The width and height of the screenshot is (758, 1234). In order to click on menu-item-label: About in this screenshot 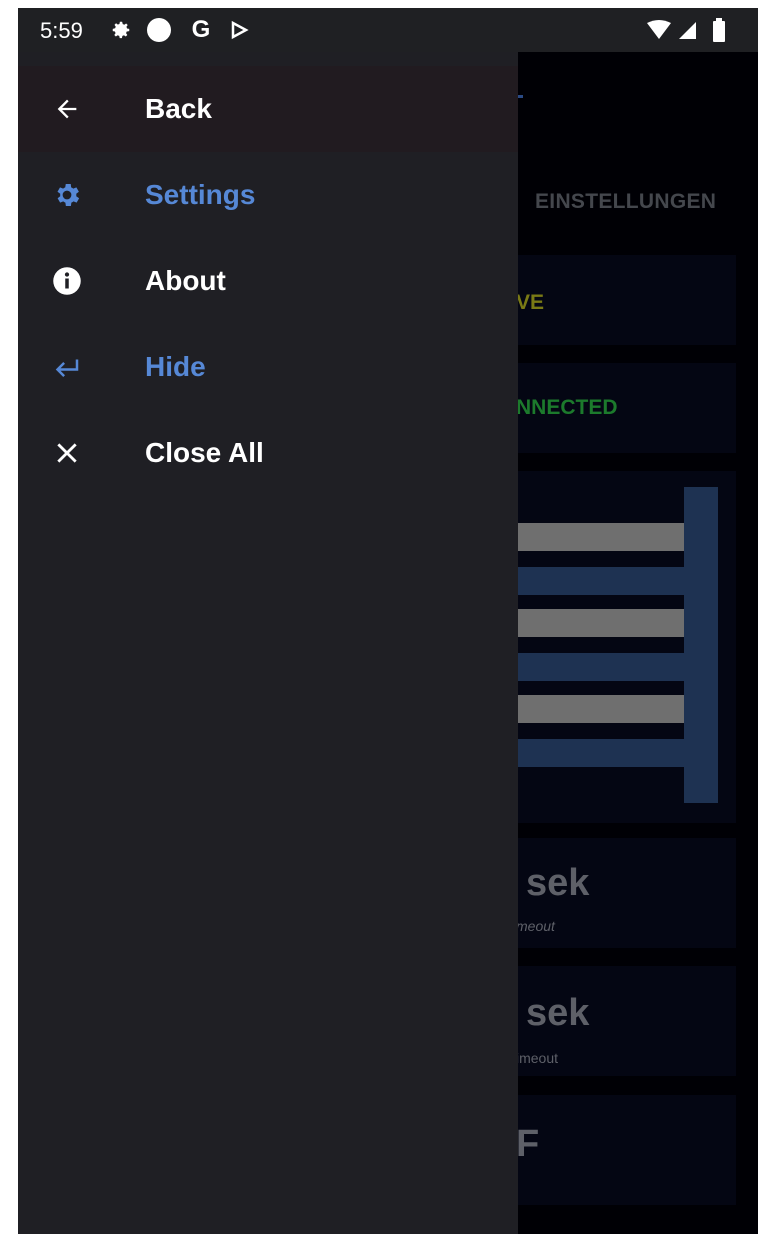, I will do `click(185, 280)`.